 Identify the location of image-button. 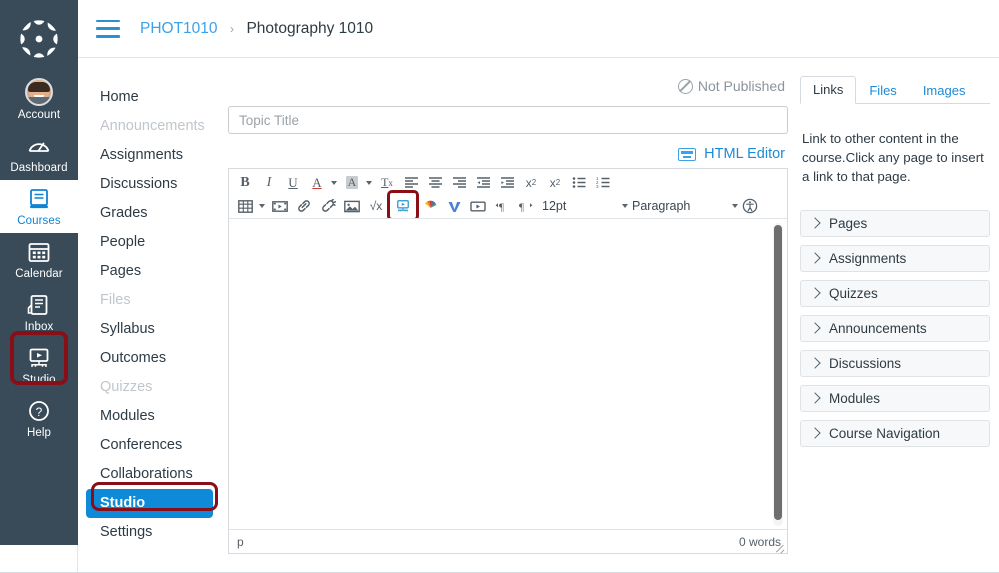
(352, 206).